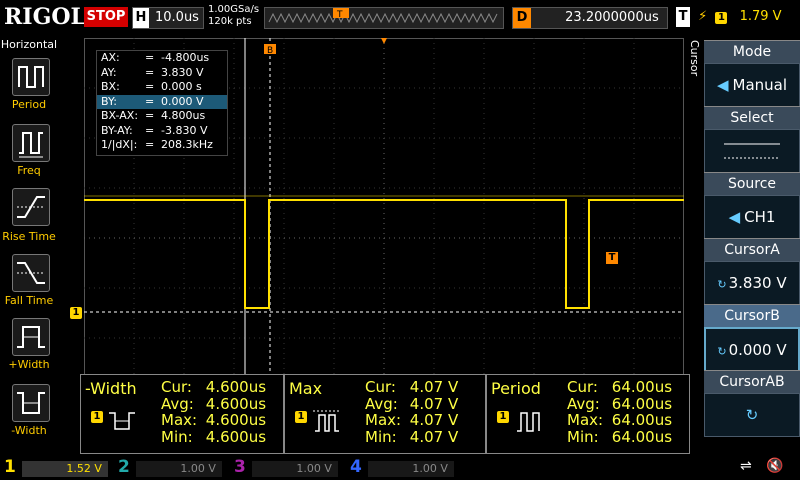  What do you see at coordinates (306, 388) in the screenshot?
I see `measurement-title: Max` at bounding box center [306, 388].